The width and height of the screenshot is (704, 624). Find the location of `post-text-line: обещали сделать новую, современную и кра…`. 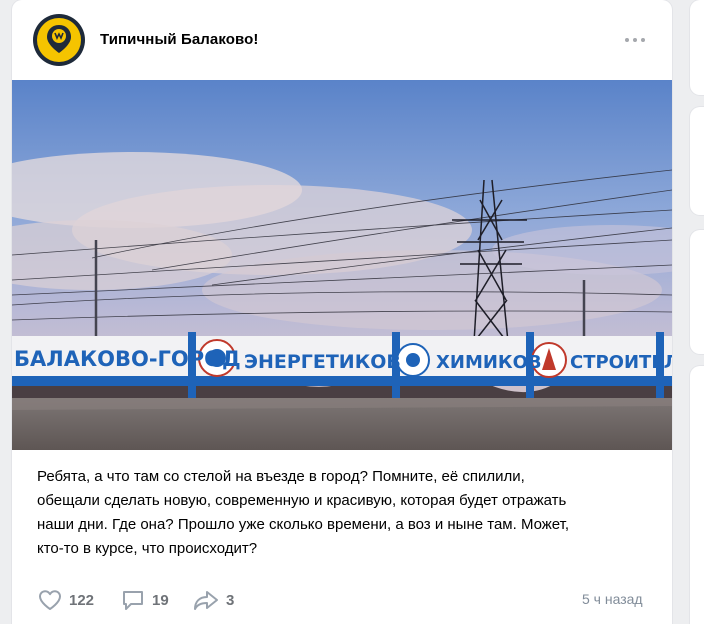

post-text-line: обещали сделать новую, современную и кра… is located at coordinates (302, 500).